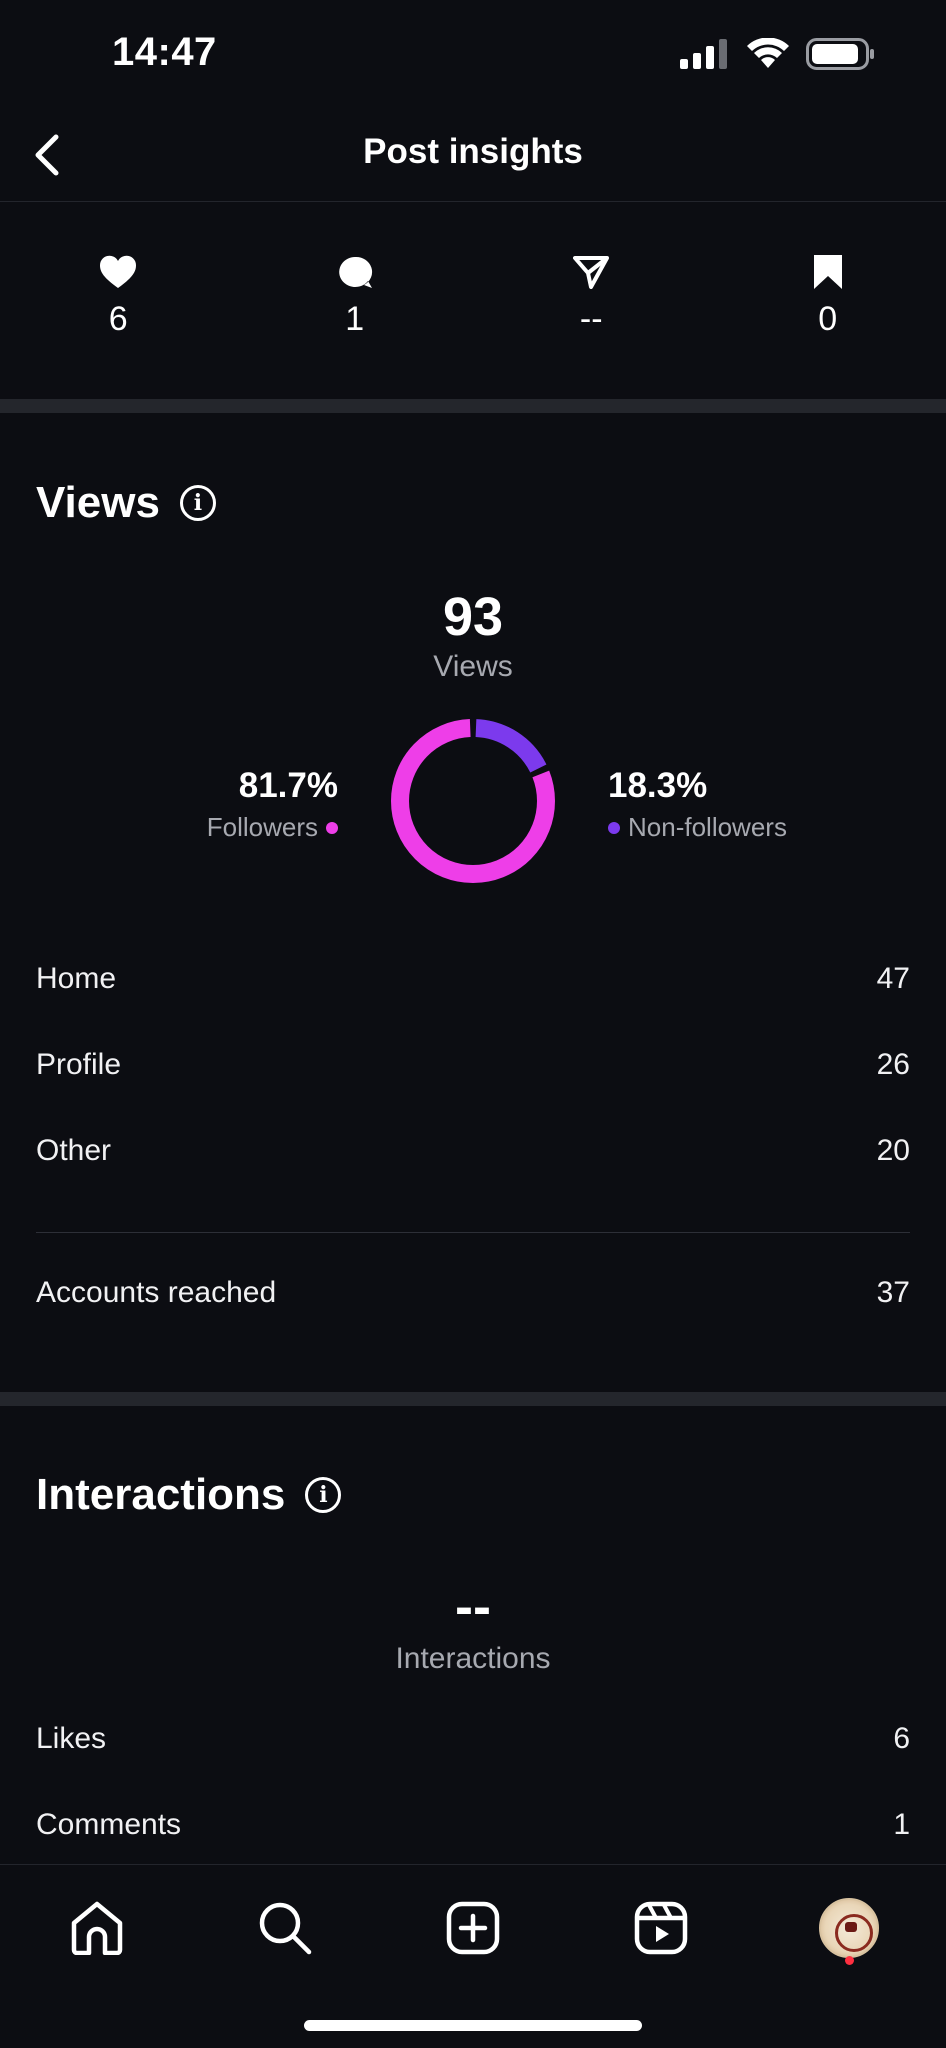 Image resolution: width=946 pixels, height=2048 pixels. I want to click on stat-shares-value: --, so click(591, 319).